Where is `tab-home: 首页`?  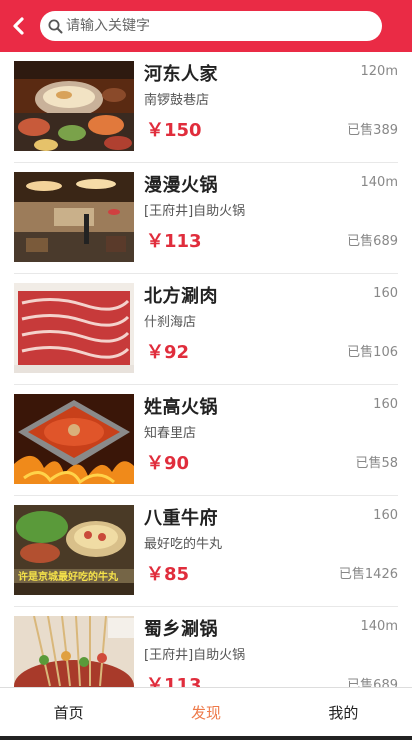 tab-home: 首页 is located at coordinates (68, 712).